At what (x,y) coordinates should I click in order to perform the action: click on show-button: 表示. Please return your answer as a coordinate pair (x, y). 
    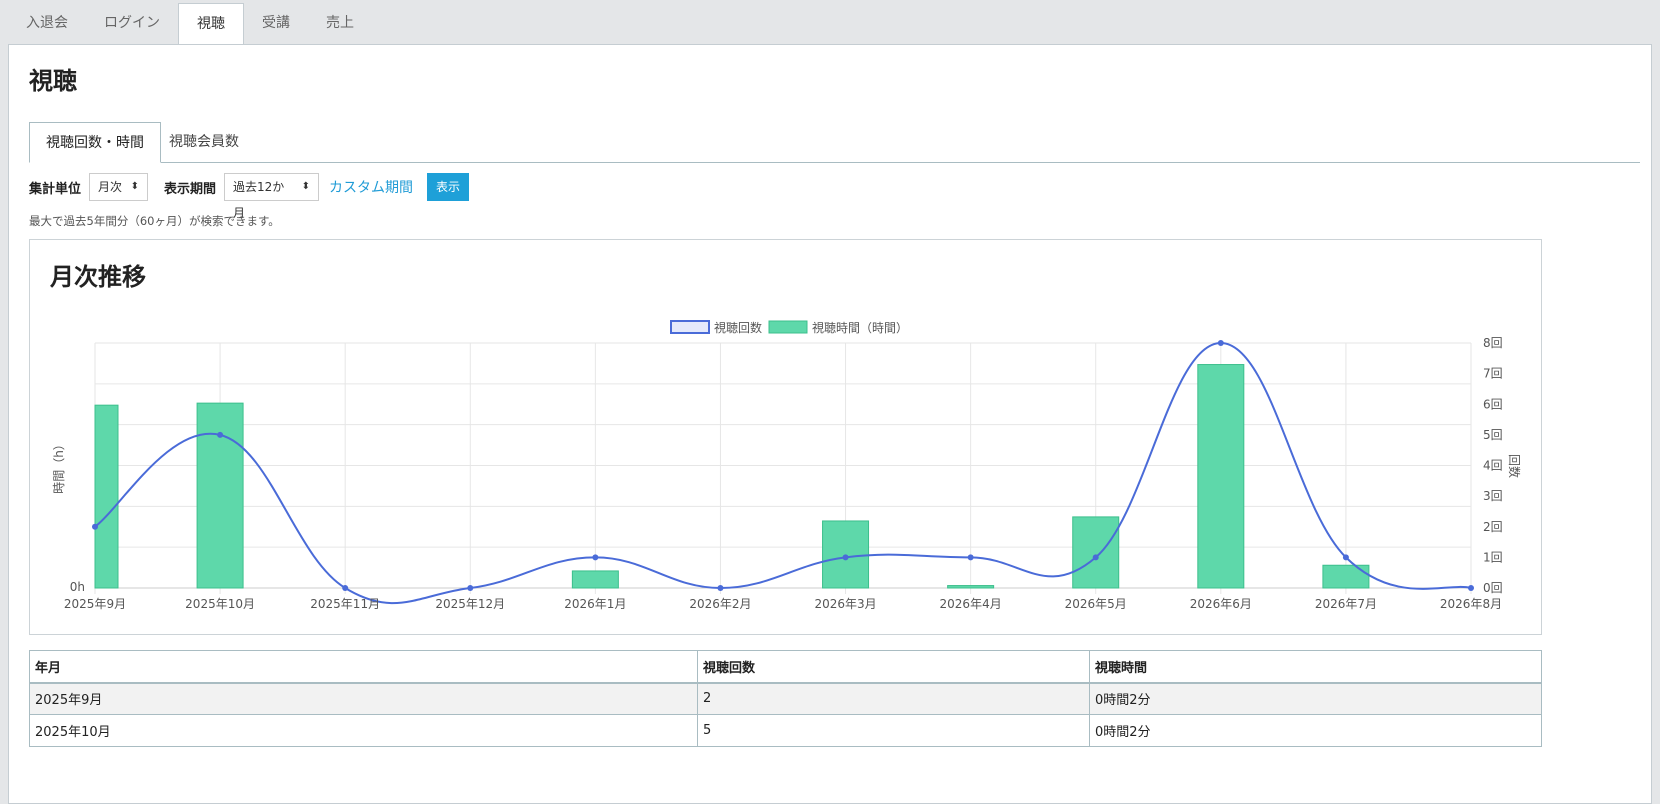
    Looking at the image, I should click on (448, 187).